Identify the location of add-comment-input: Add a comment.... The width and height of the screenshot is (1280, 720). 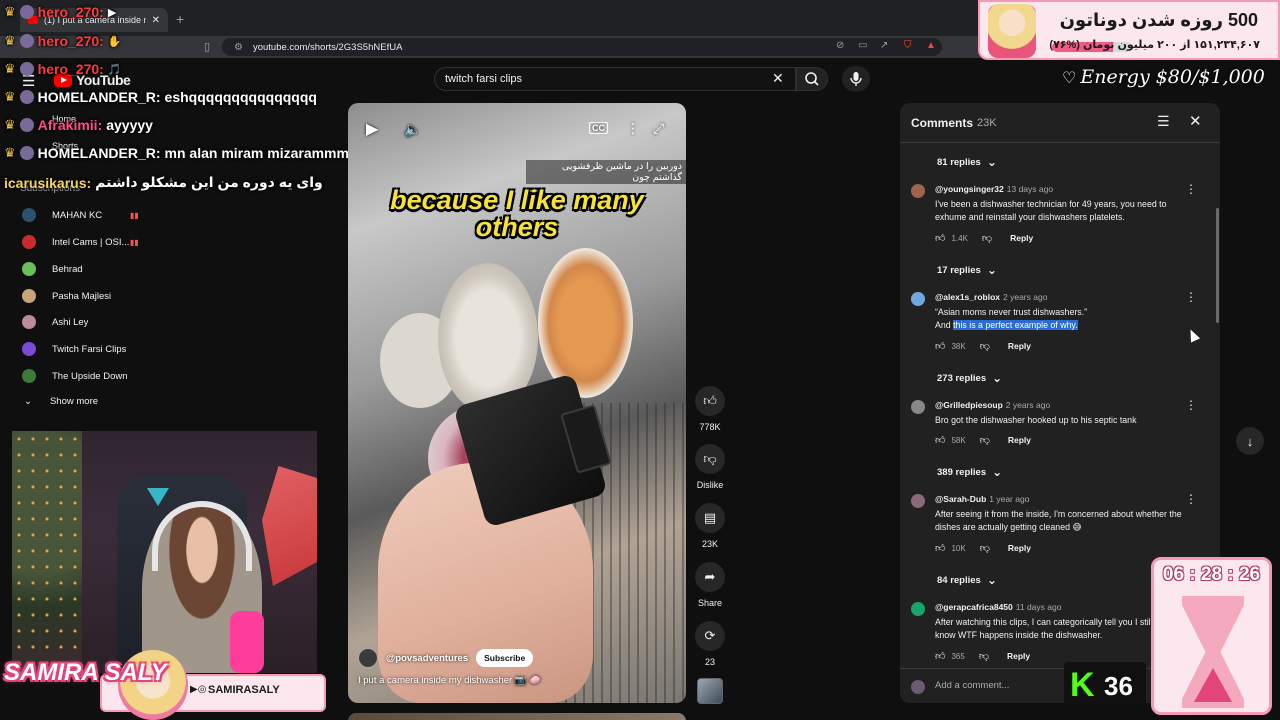
(972, 685).